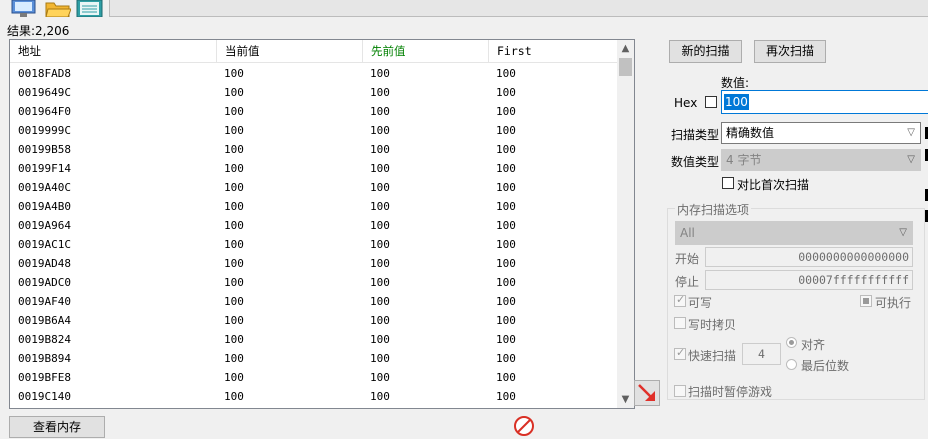  What do you see at coordinates (44, 396) in the screenshot?
I see `cell-address: 0019C140` at bounding box center [44, 396].